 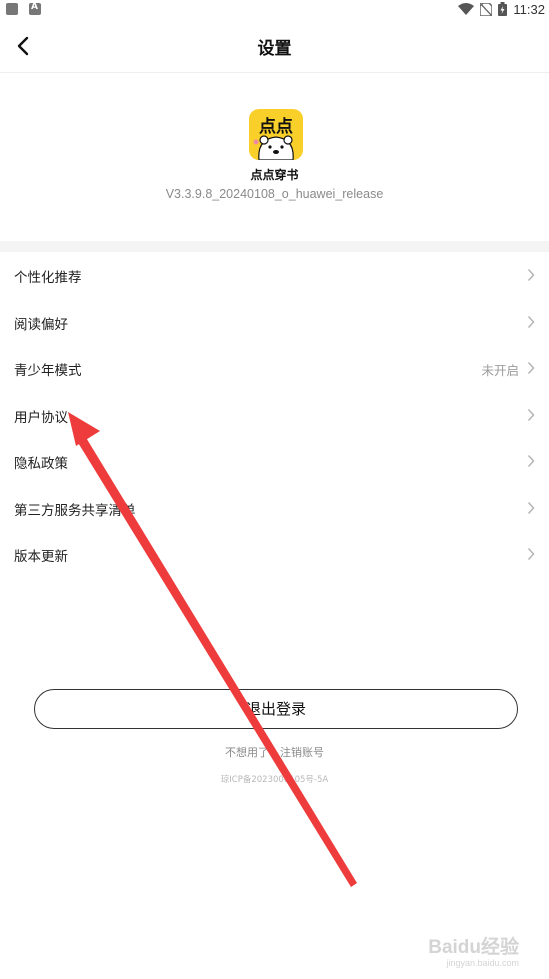 I want to click on menu-item-user-agreement: 用户协议, so click(x=274, y=415).